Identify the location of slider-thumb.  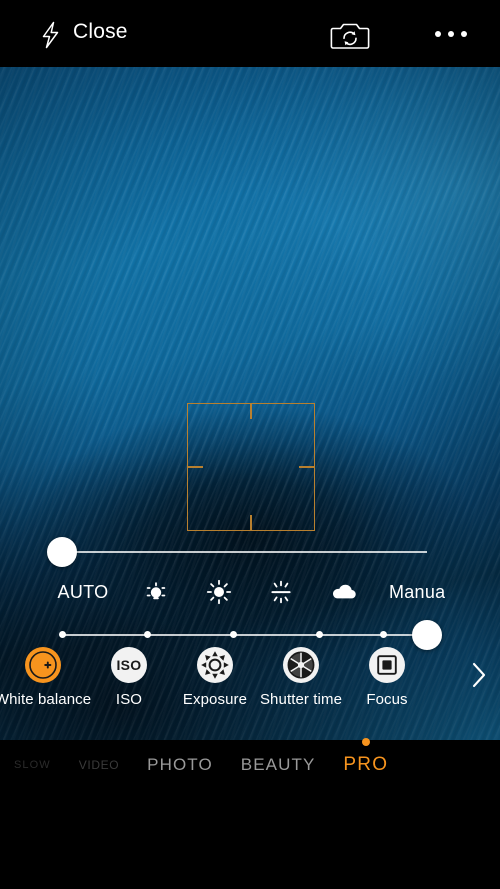
(62, 552).